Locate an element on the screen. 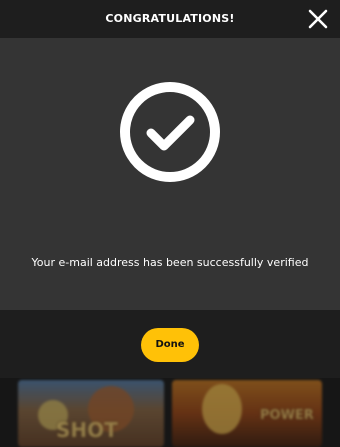  check-circle-icon is located at coordinates (170, 132).